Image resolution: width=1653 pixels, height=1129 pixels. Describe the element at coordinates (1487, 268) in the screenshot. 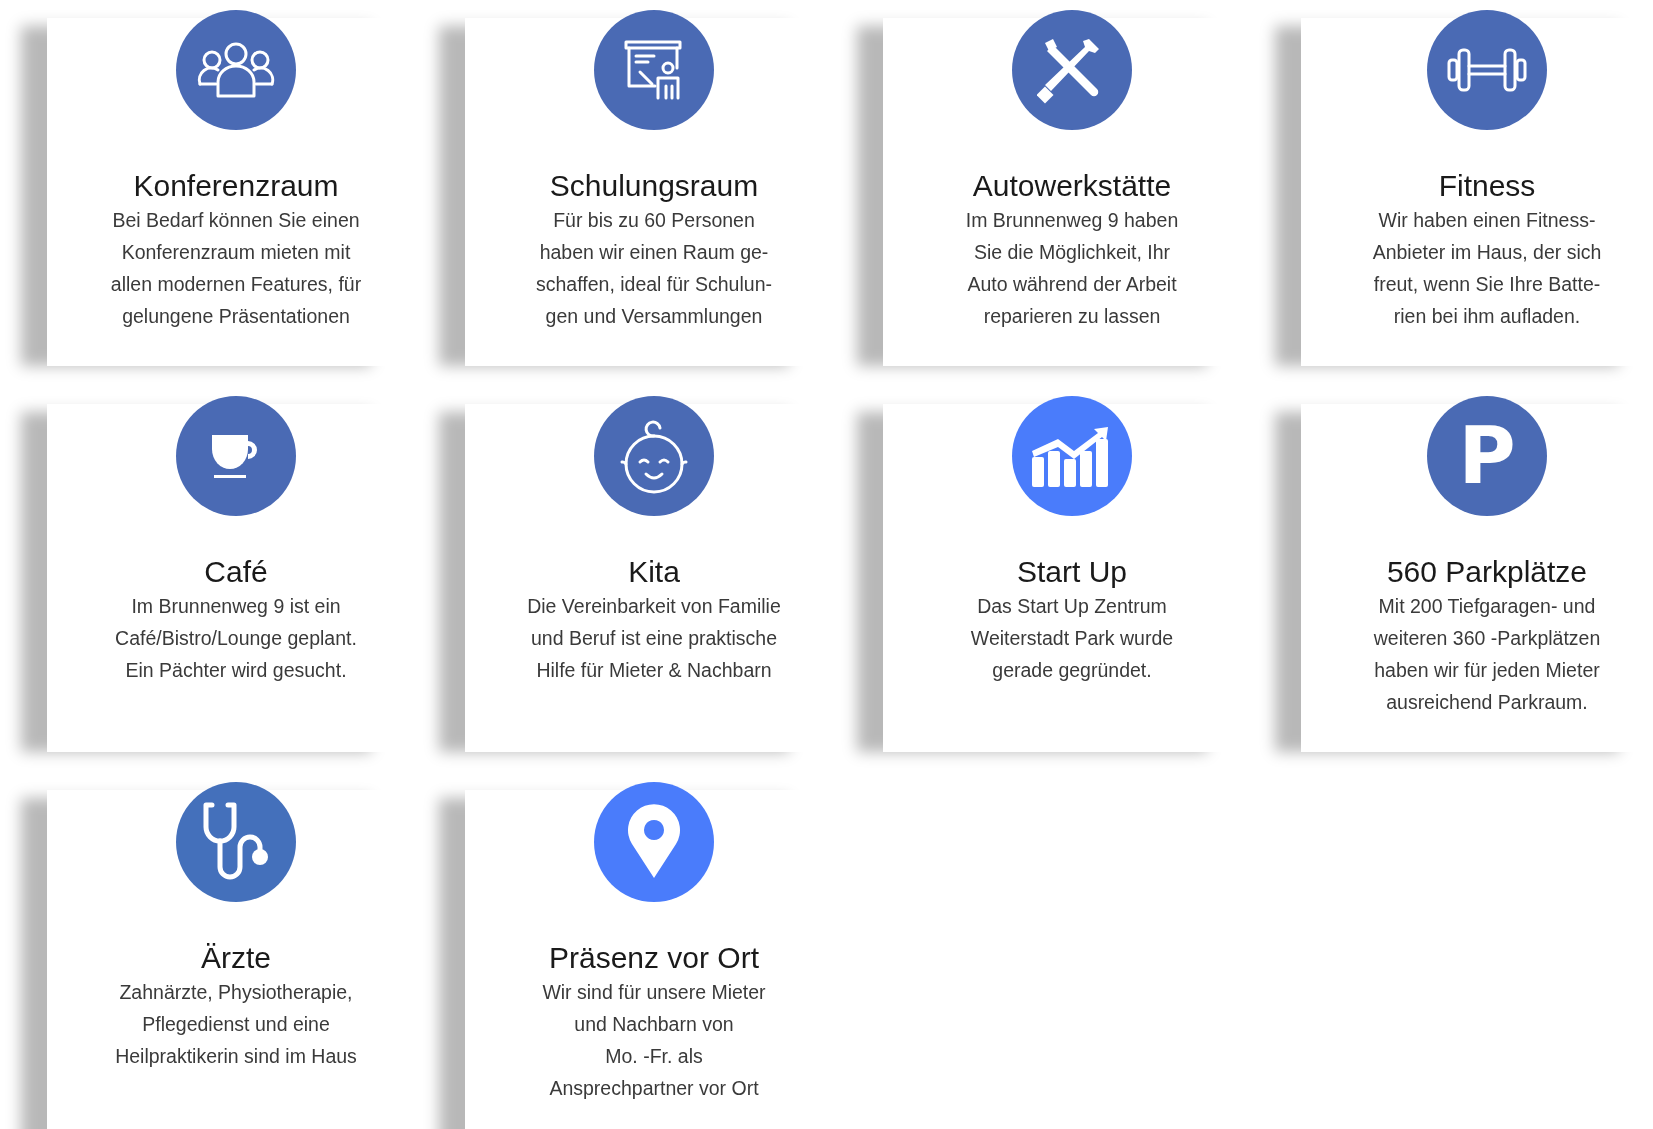

I see `card-description: Wir haben einen Fitness- Anbieter im Haus, der sich freut, wenn Sie Ihre Batte- rien bei ihm aufladen.` at that location.